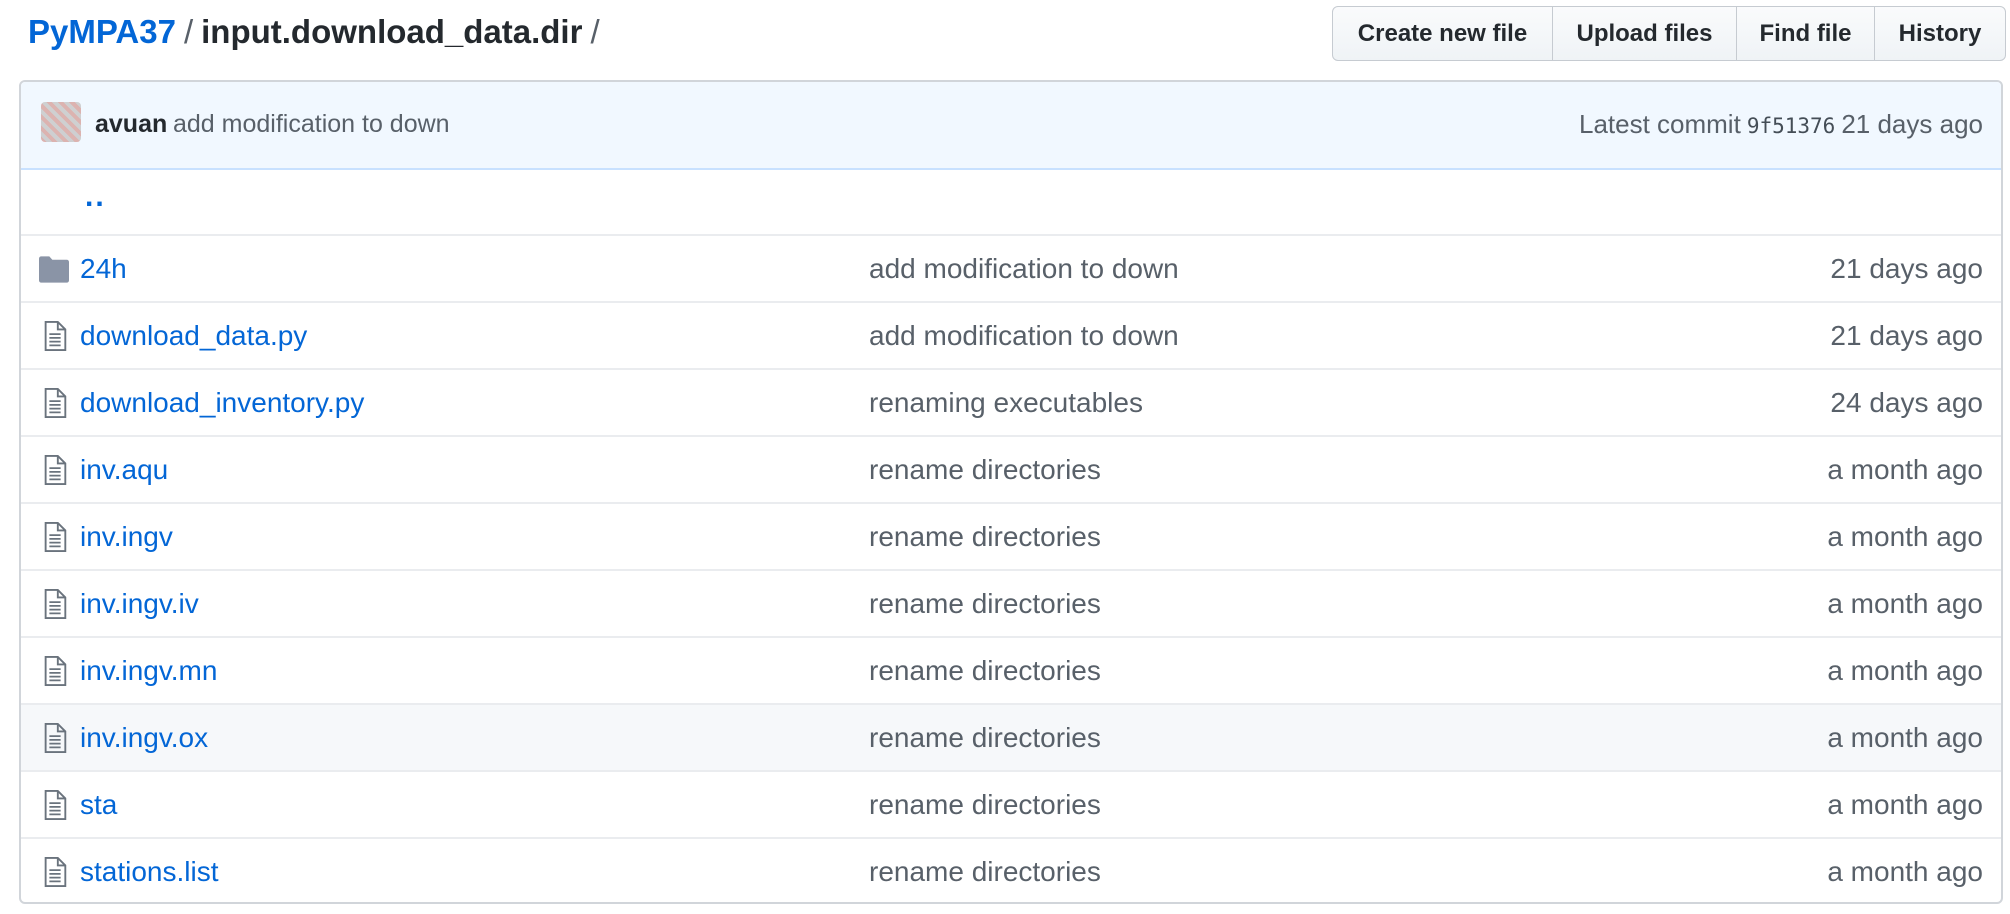 This screenshot has height=914, width=2010. Describe the element at coordinates (1791, 126) in the screenshot. I see `commit-sha-link: 9f51376` at that location.